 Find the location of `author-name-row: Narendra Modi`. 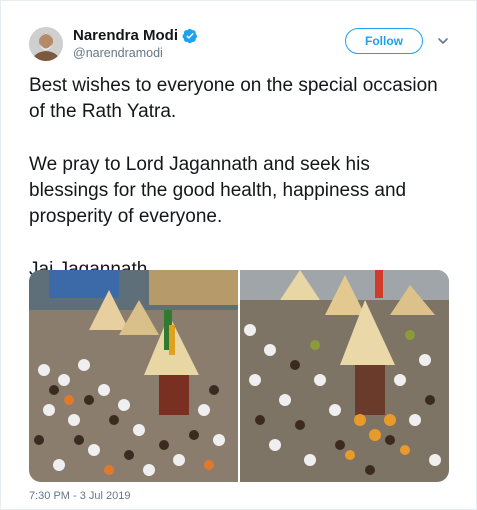

author-name-row: Narendra Modi is located at coordinates (135, 35).